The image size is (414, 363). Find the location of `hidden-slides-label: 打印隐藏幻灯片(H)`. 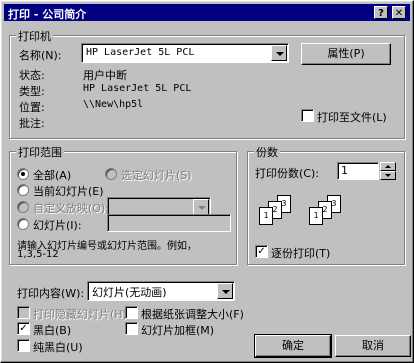

hidden-slides-label: 打印隐藏幻灯片(H) is located at coordinates (80, 314).